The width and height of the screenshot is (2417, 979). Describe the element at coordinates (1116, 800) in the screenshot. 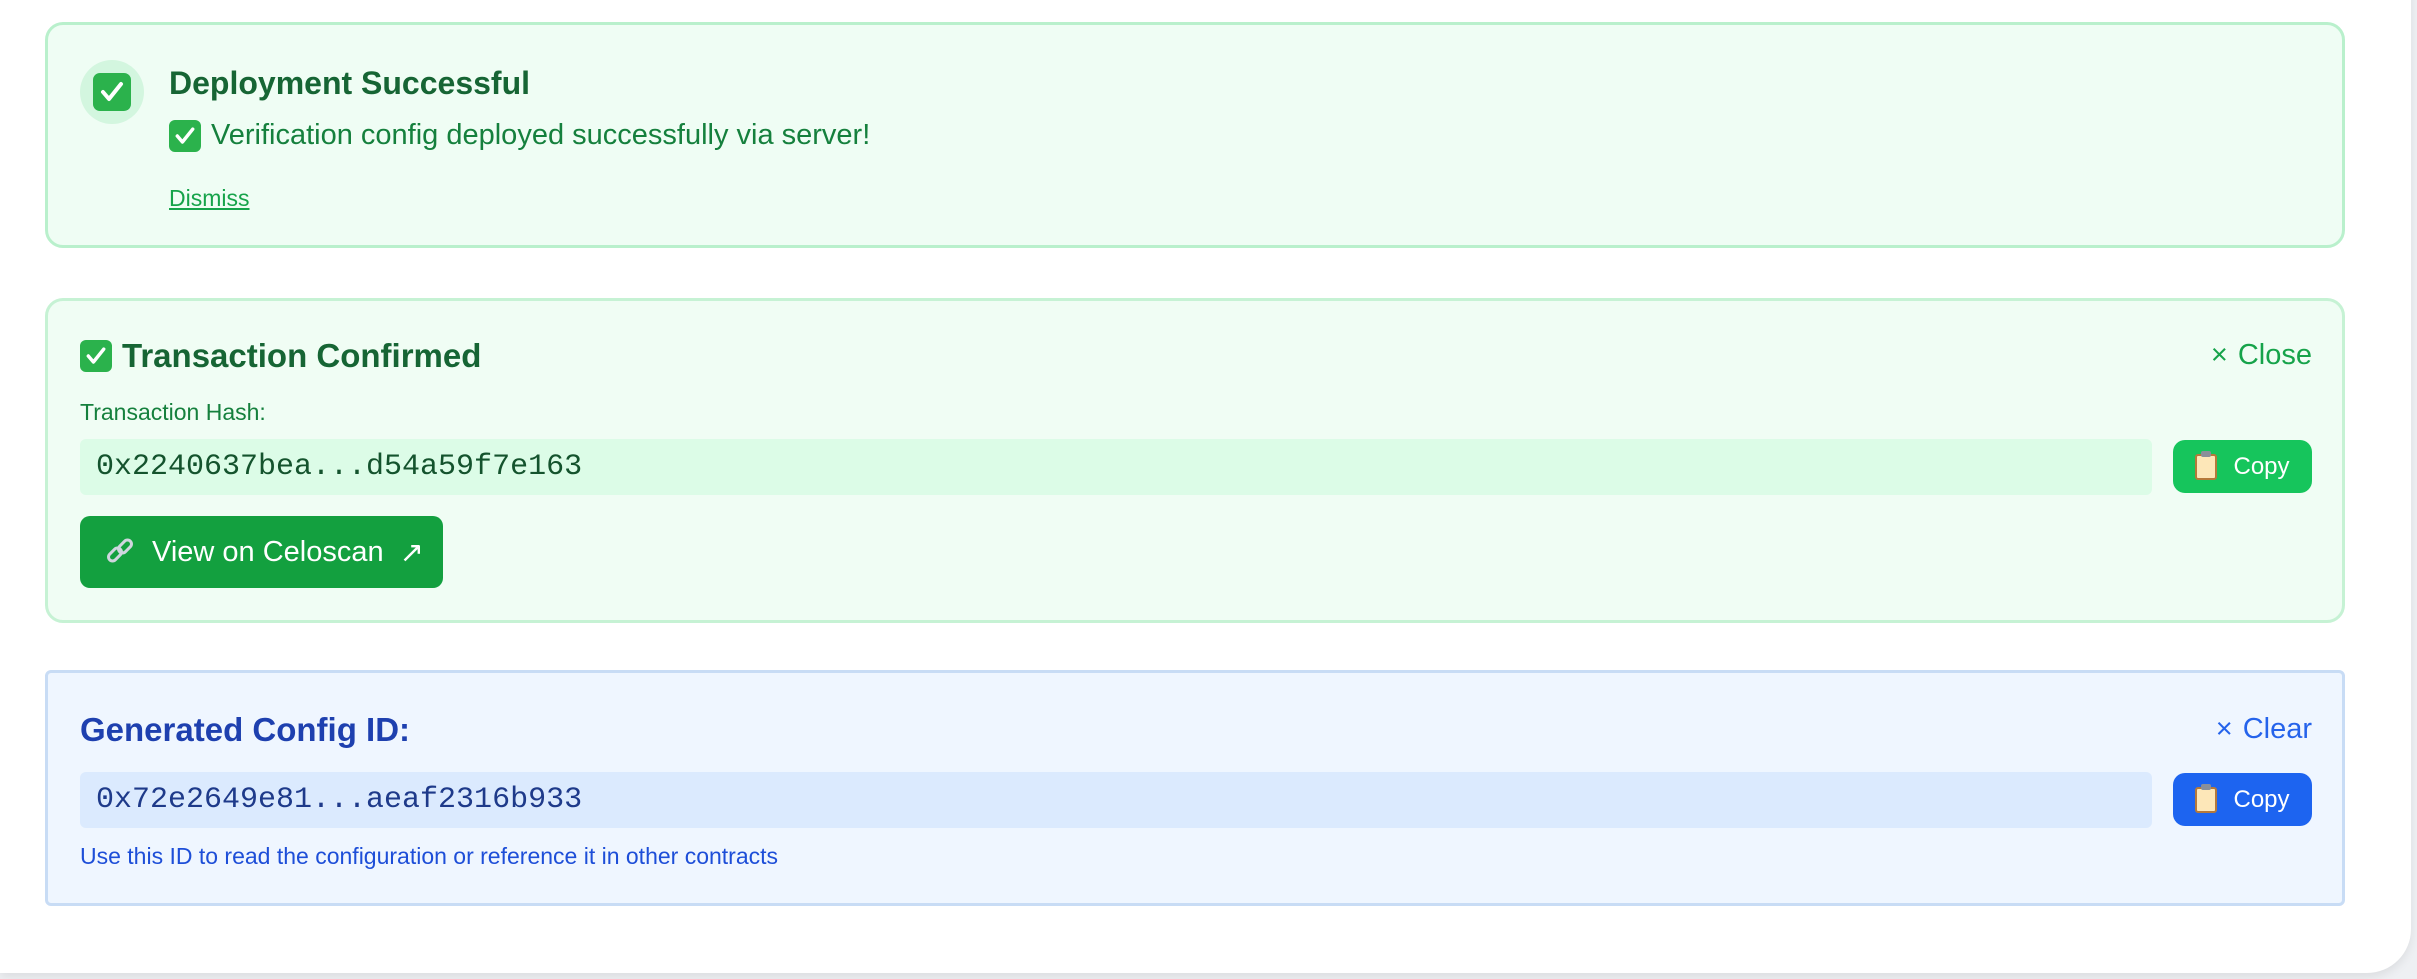

I see `config-id-value: 0x72e2649e81...aeaf2316b933` at that location.